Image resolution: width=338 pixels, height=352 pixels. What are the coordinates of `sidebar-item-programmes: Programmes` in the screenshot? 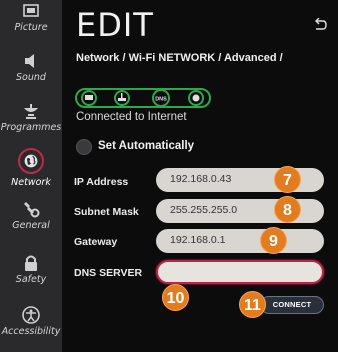 It's located at (31, 124).